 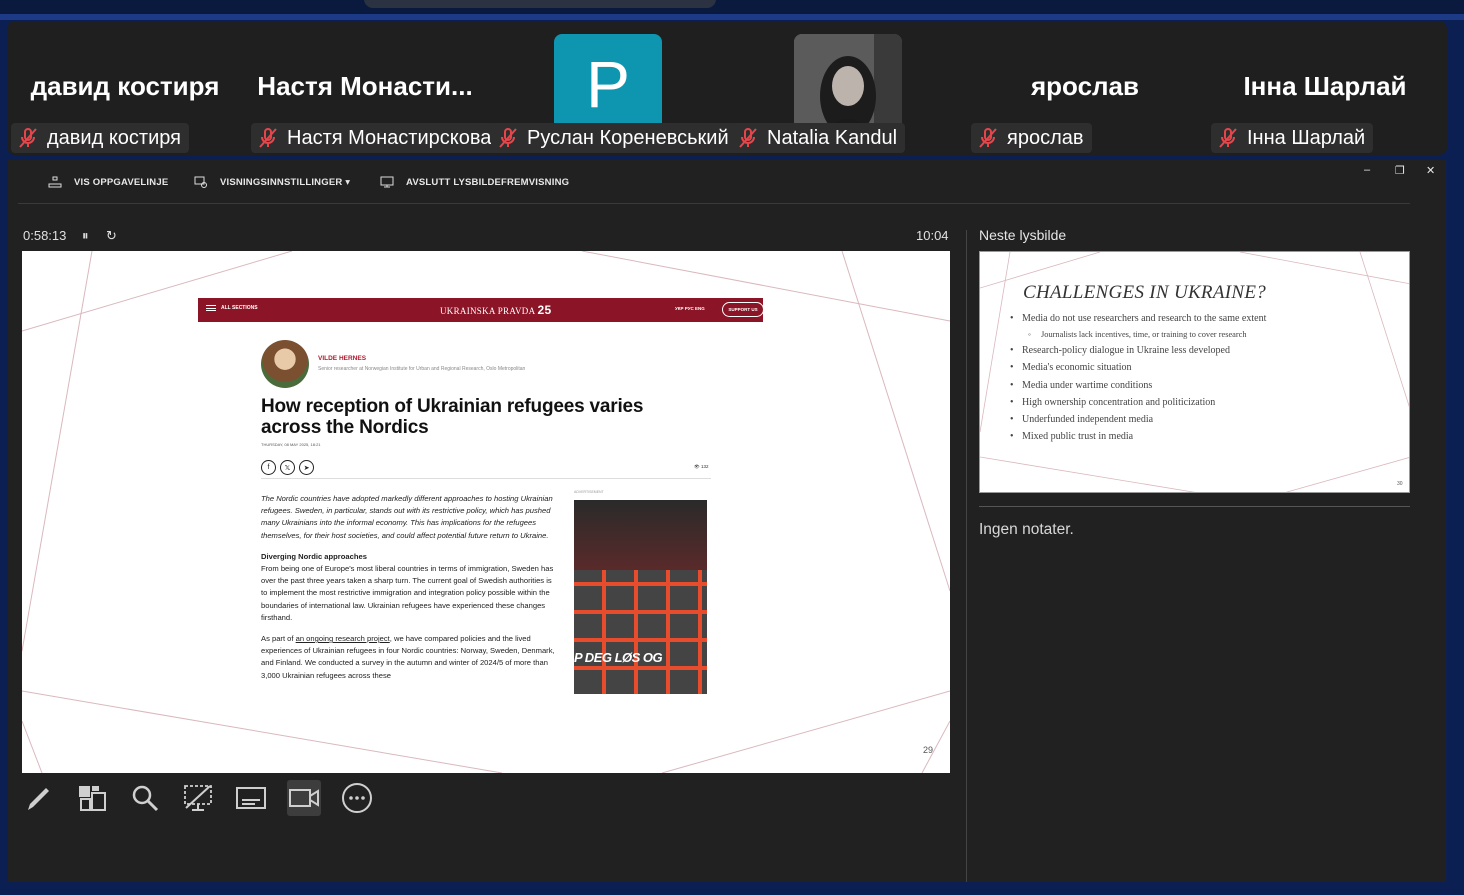 I want to click on bullet-item: Underfunded independent media, so click(x=1200, y=419).